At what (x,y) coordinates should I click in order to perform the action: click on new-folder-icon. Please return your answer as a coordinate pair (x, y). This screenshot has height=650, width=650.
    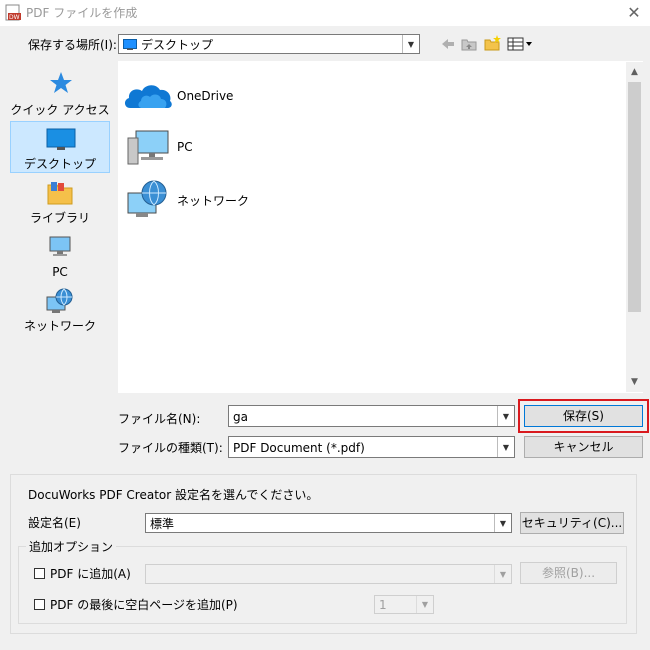
    Looking at the image, I should click on (493, 43).